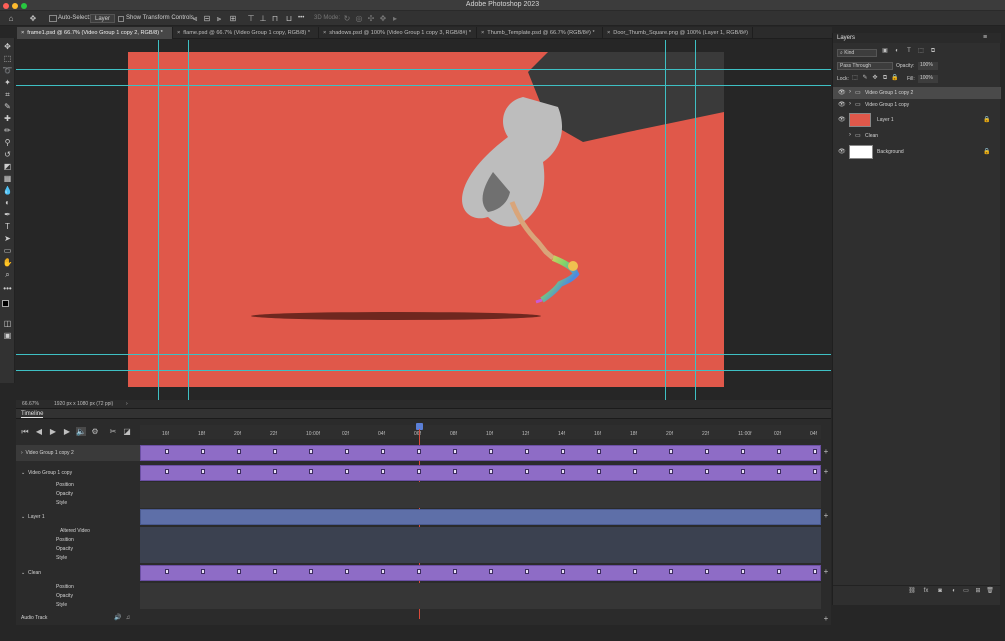  What do you see at coordinates (7, 58) in the screenshot?
I see `marquee-tool-icon: ⬚` at bounding box center [7, 58].